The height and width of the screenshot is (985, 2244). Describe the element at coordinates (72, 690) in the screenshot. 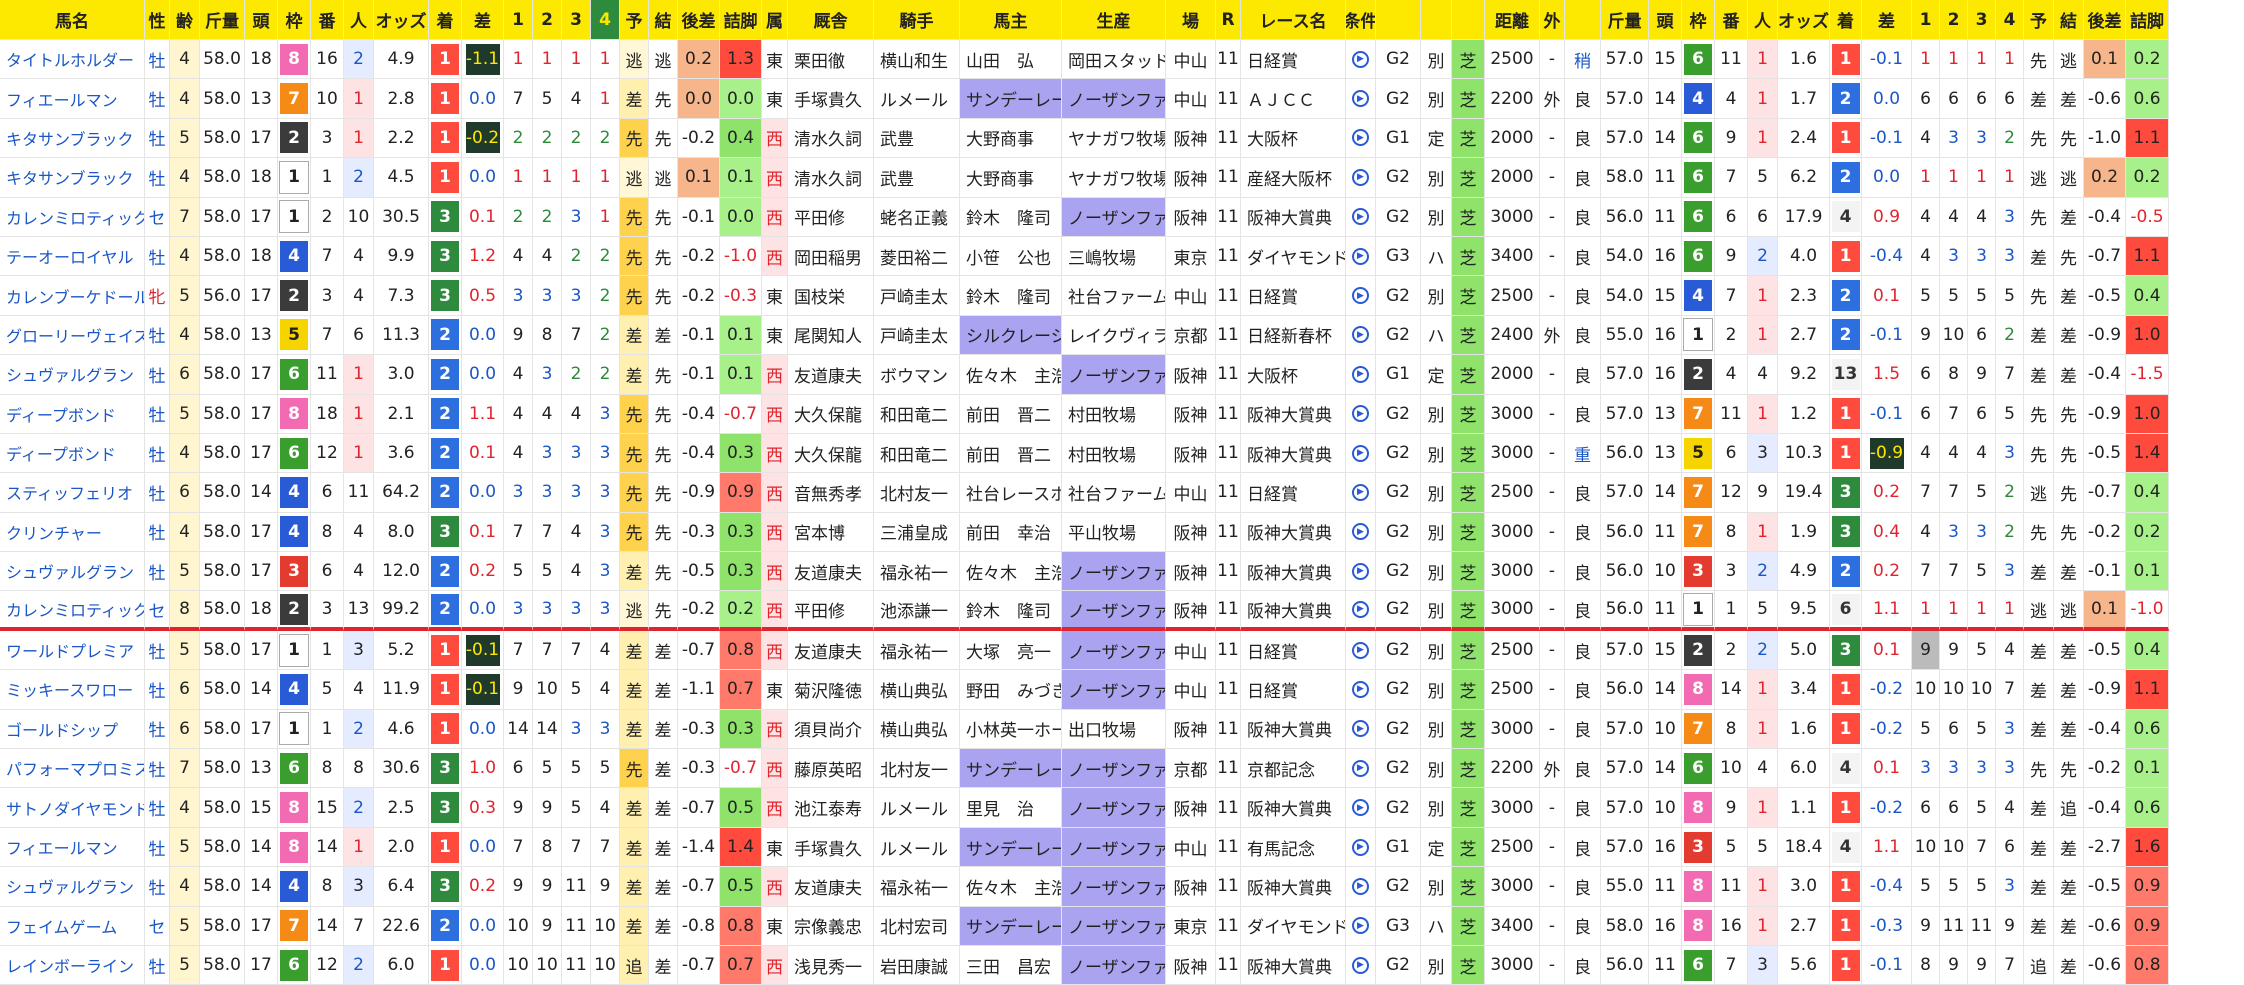

I see `horse-name-link: ミッキースワロー` at that location.